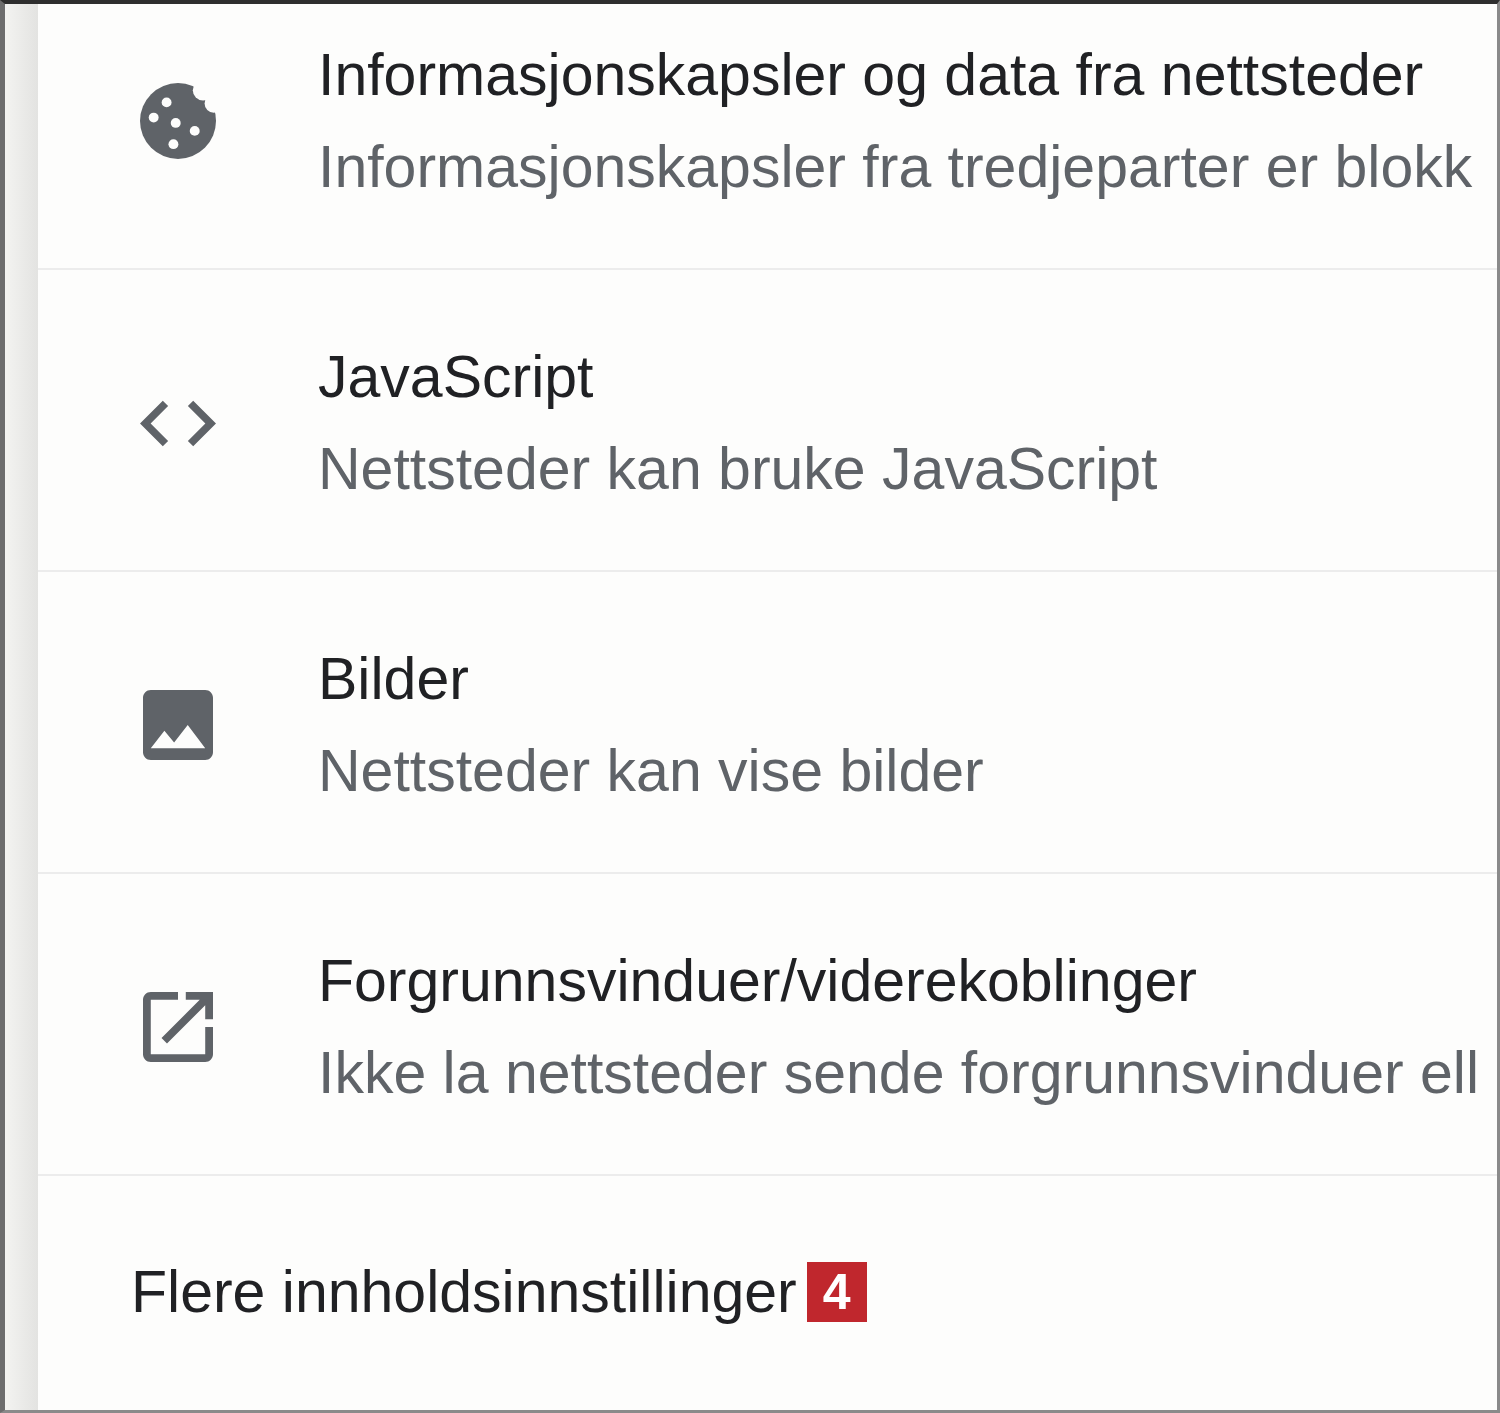 The height and width of the screenshot is (1413, 1500). What do you see at coordinates (178, 121) in the screenshot?
I see `cookie-icon` at bounding box center [178, 121].